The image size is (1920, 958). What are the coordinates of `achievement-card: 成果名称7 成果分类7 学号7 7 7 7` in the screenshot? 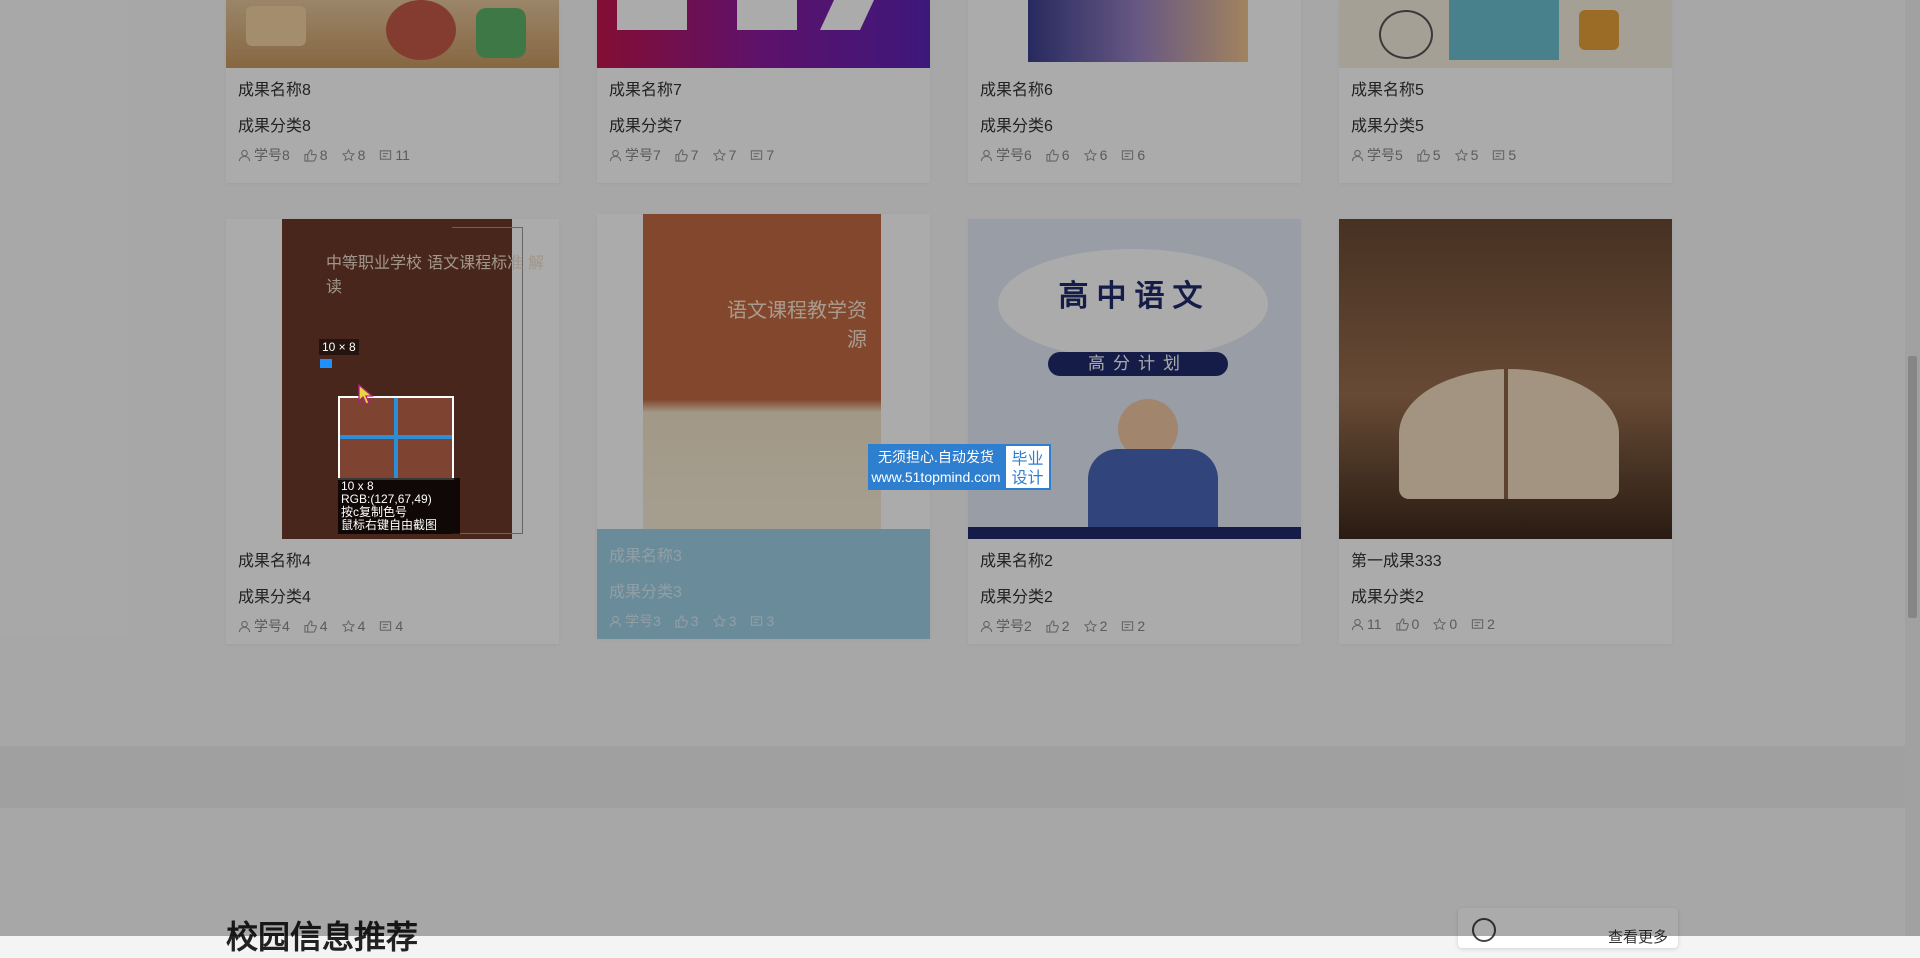 It's located at (763, 91).